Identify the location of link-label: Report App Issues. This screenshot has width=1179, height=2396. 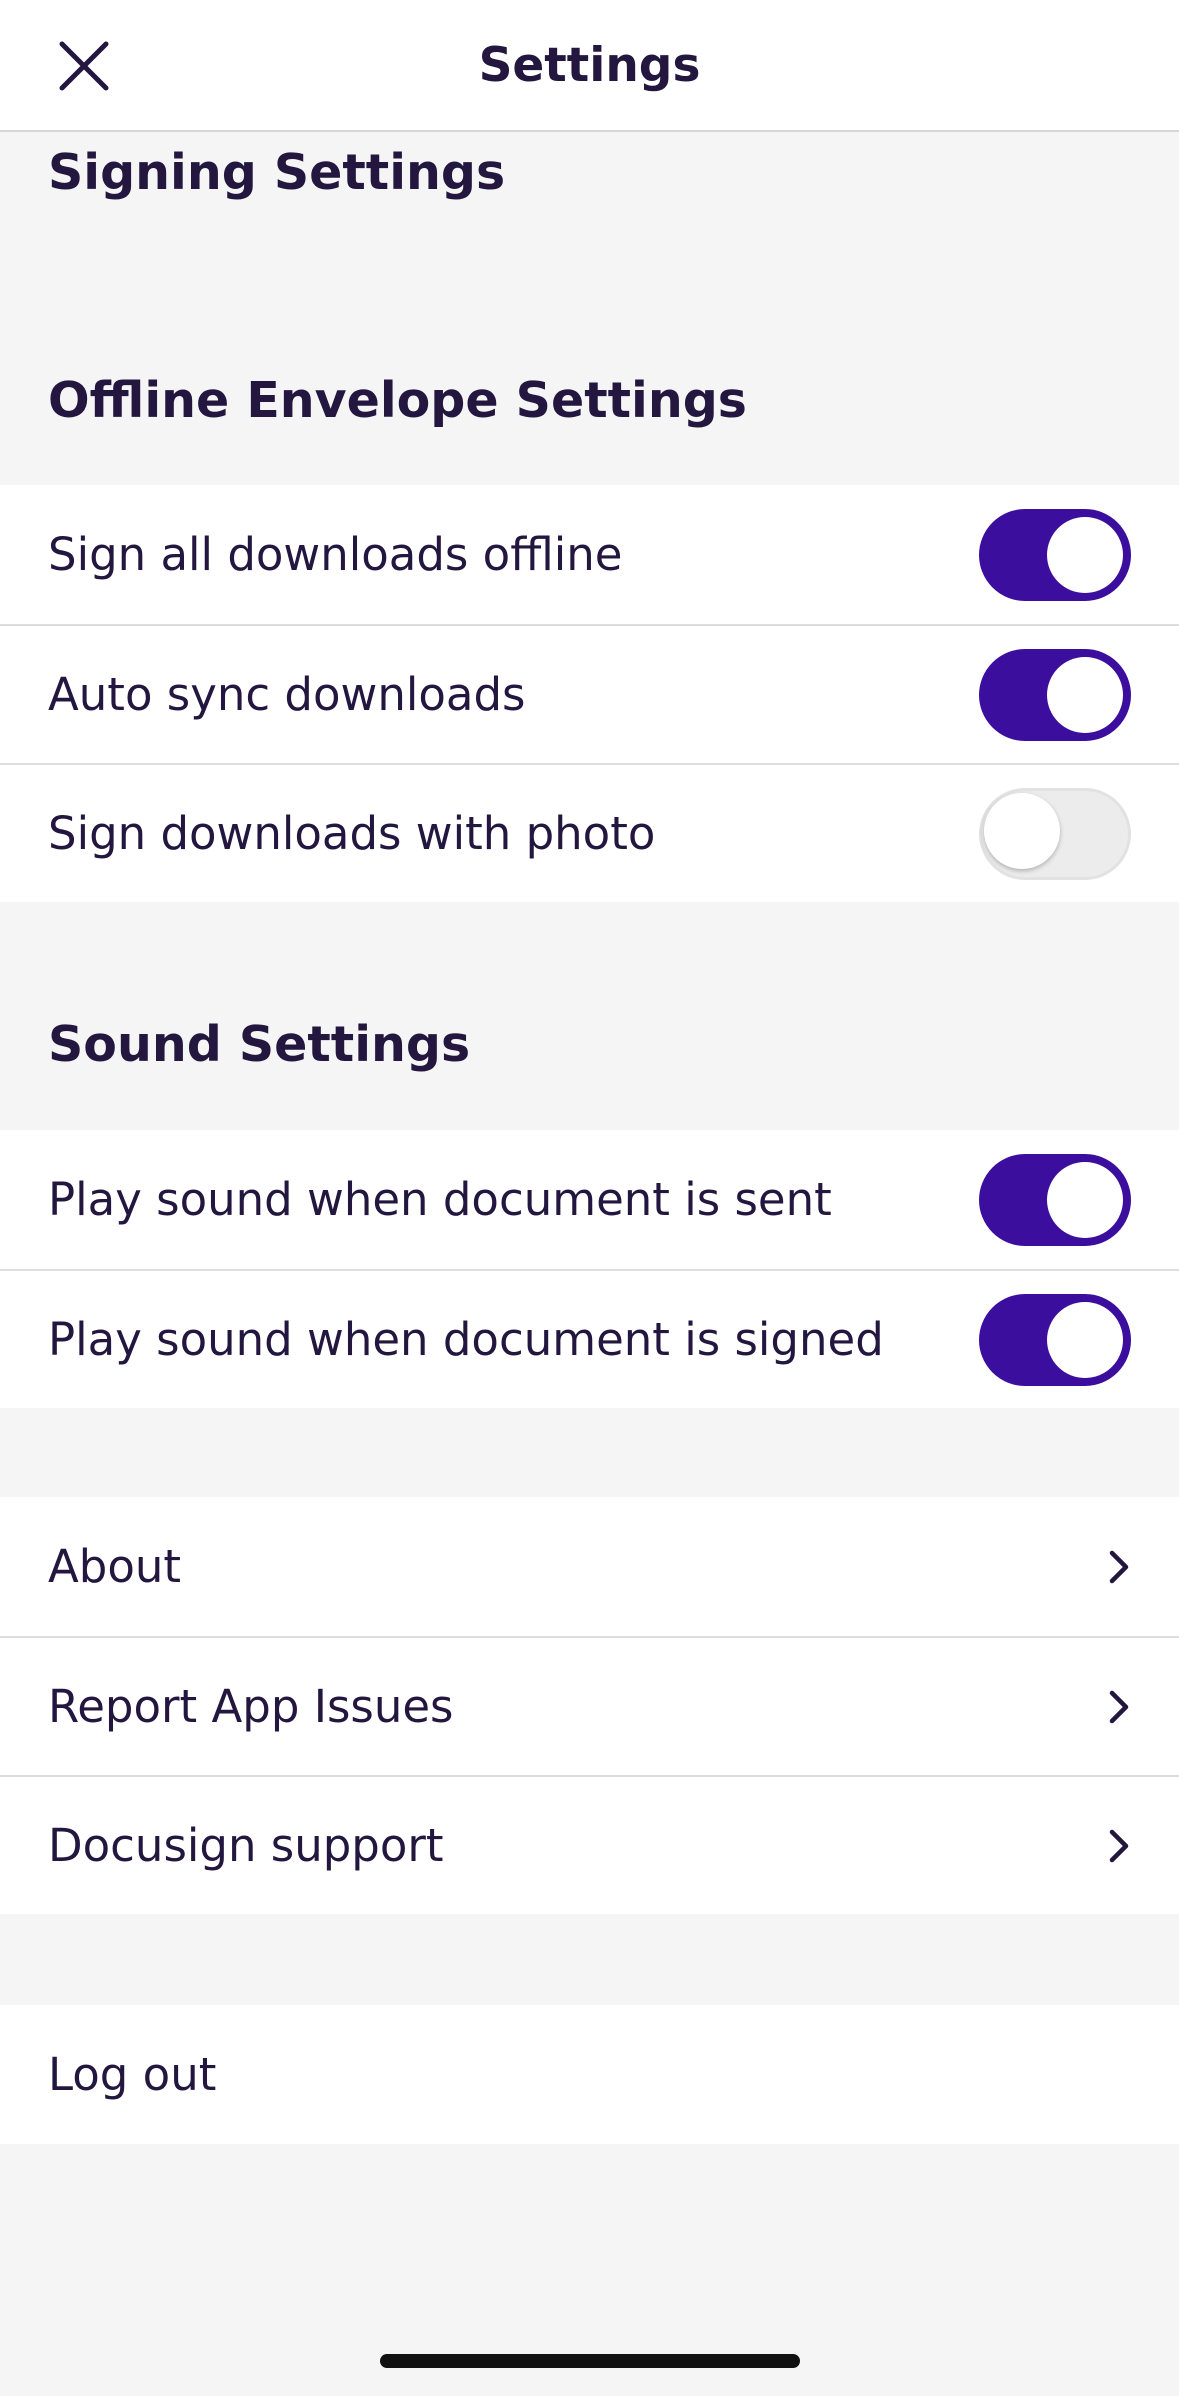
(251, 1706).